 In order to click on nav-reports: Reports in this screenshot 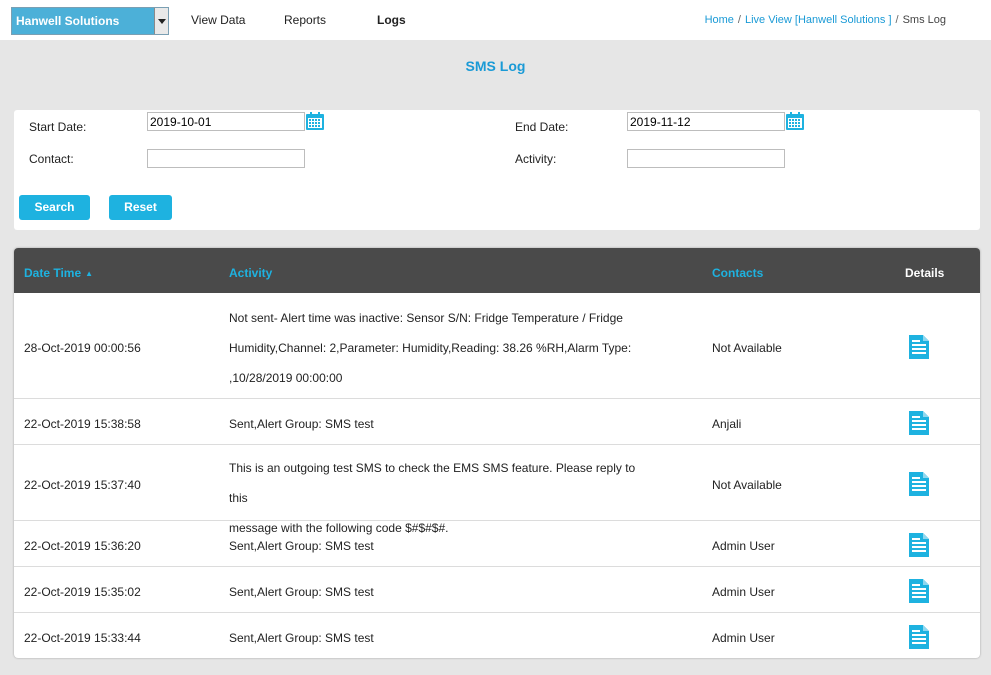, I will do `click(305, 20)`.